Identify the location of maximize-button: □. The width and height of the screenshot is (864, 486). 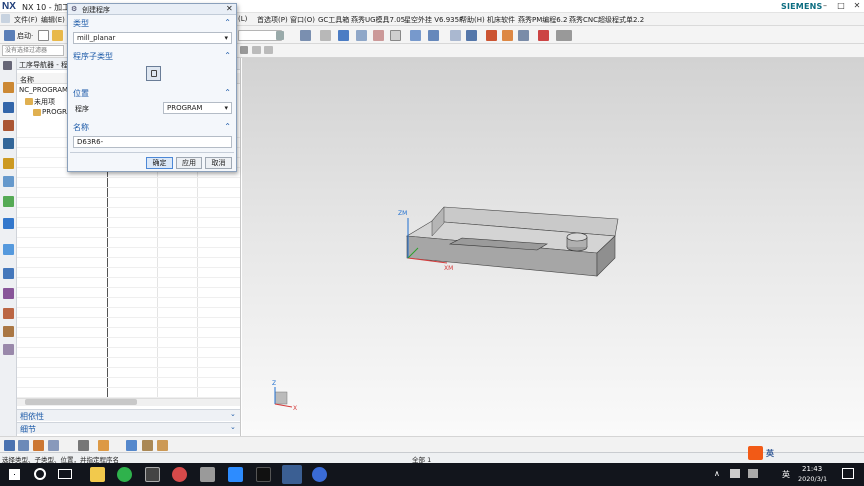
(841, 5).